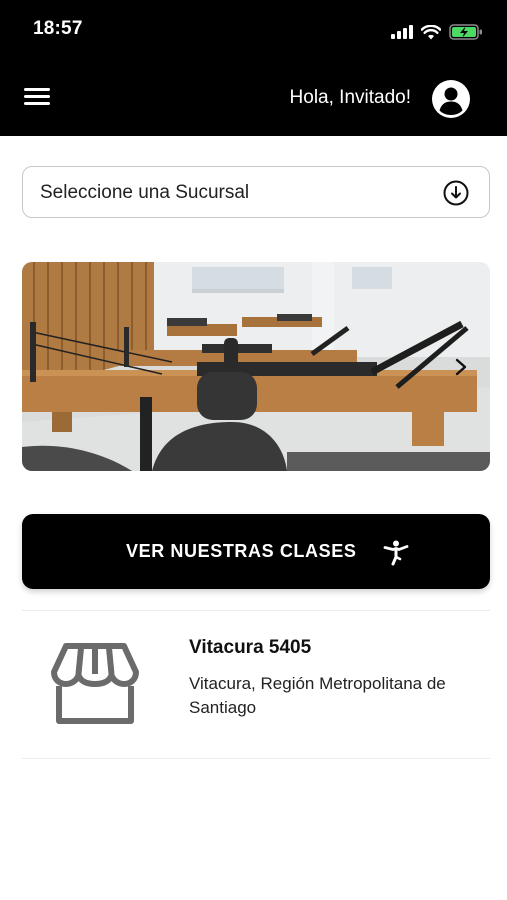 The width and height of the screenshot is (507, 900). I want to click on app-header: Hola, Invitado!, so click(253, 98).